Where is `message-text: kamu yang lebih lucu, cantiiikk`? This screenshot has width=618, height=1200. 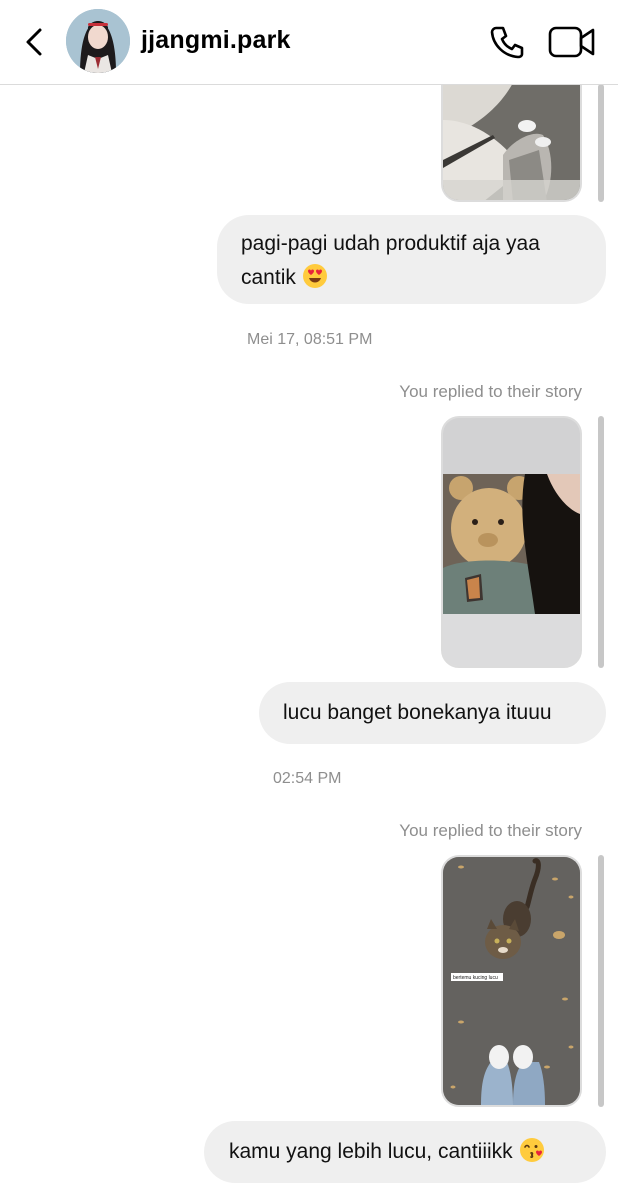
message-text: kamu yang lebih lucu, cantiiikk is located at coordinates (371, 1151).